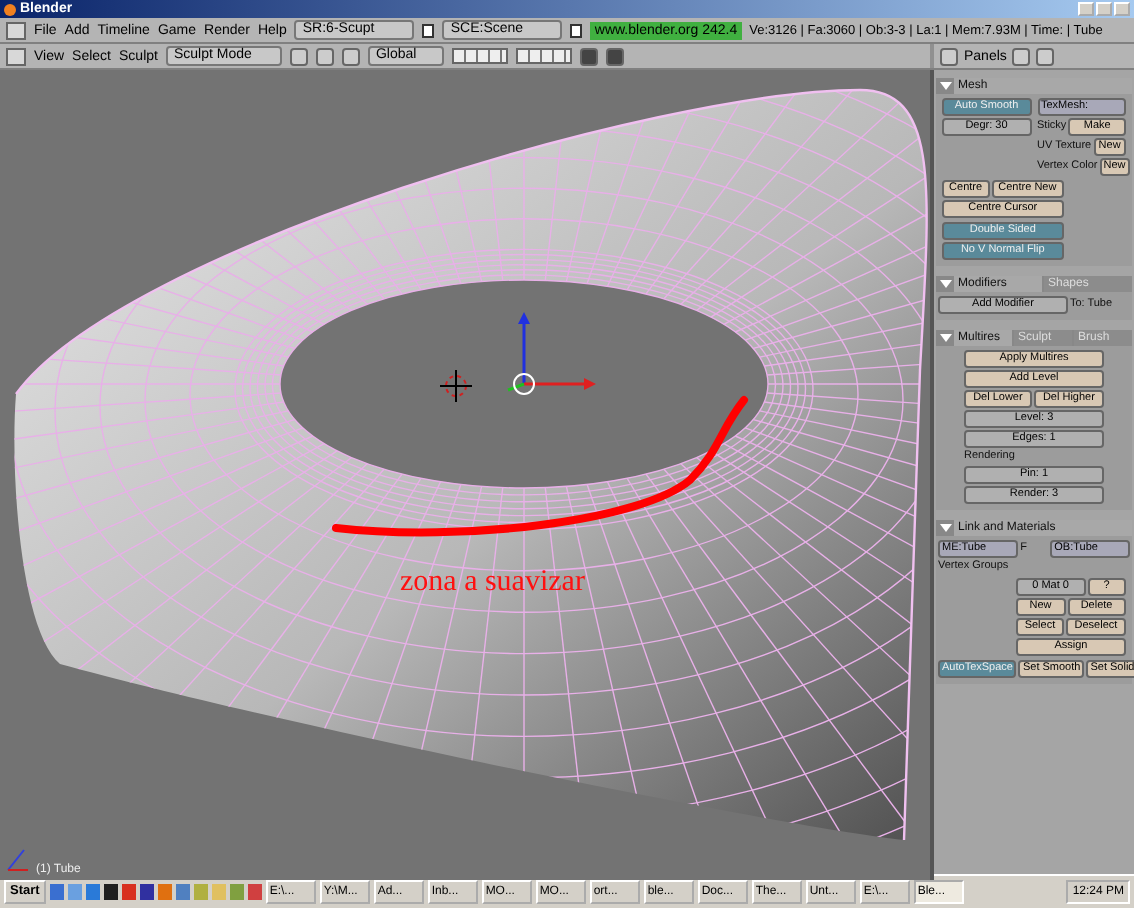  I want to click on axis-icon, so click(18, 860).